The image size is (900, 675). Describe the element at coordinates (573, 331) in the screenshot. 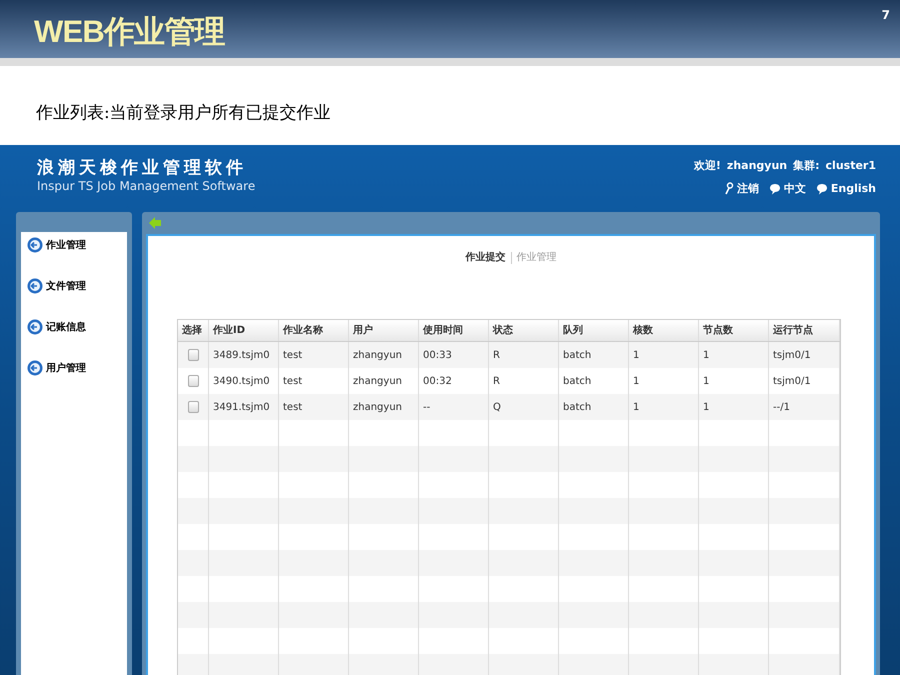

I see `column-header: 队列` at that location.